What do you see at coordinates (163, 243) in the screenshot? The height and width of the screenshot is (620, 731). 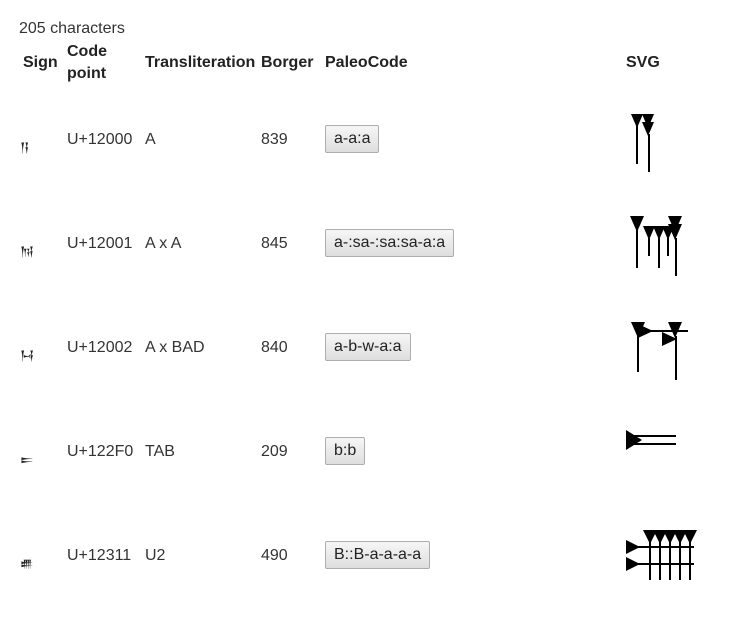 I see `transliteration: A x A` at bounding box center [163, 243].